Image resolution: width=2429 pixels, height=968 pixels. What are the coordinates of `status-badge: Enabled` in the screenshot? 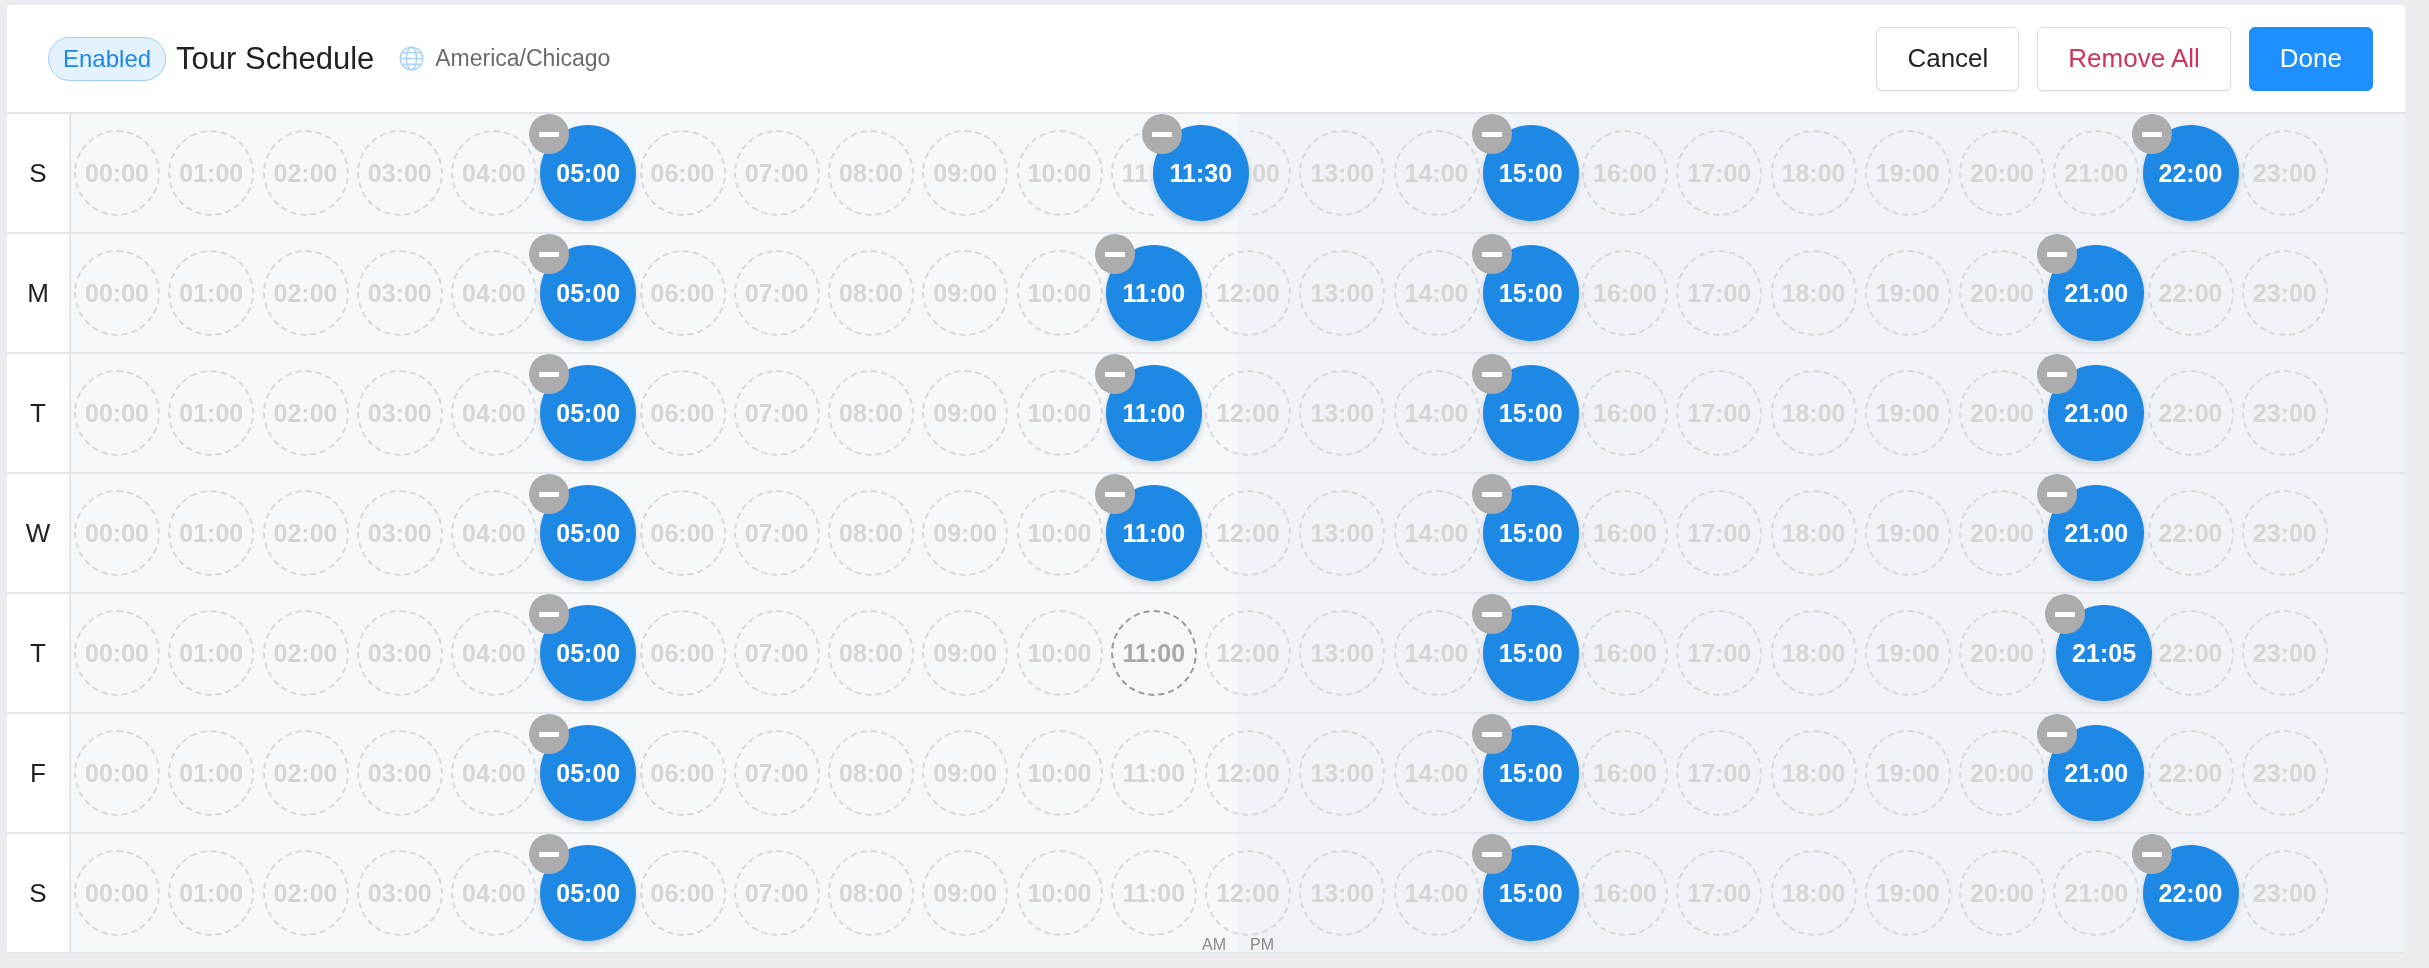 It's located at (107, 58).